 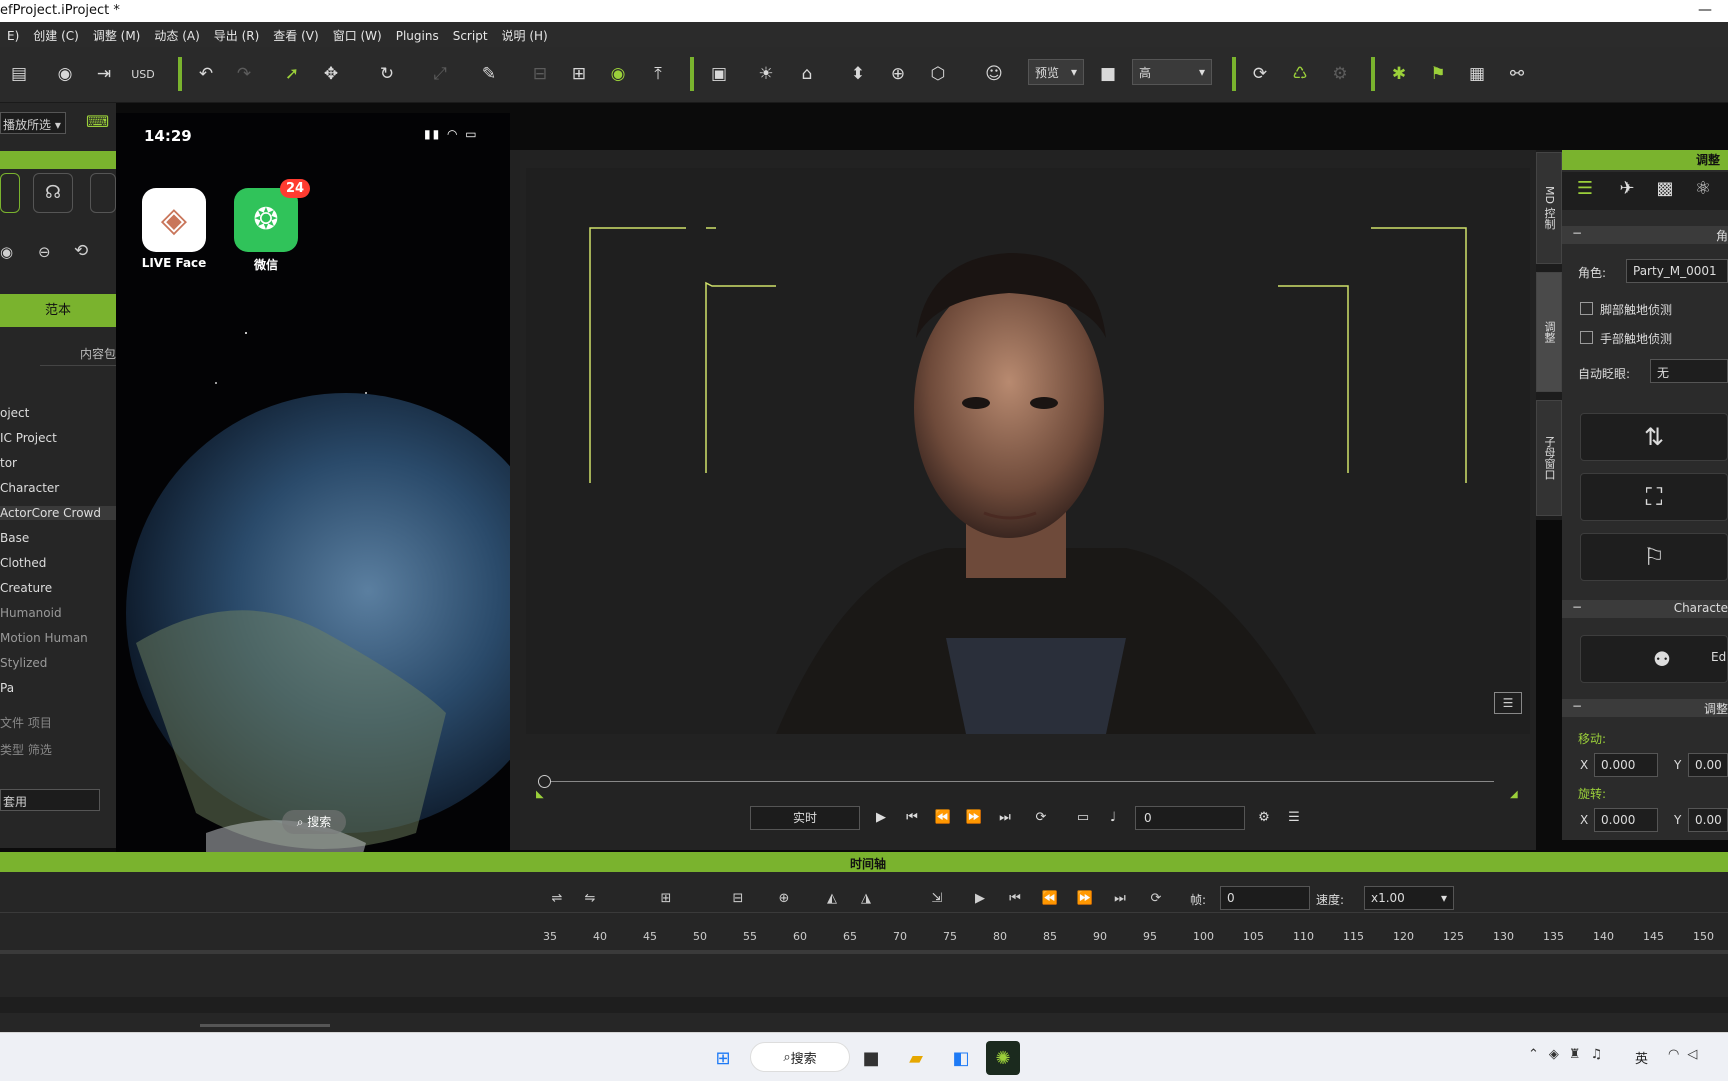 What do you see at coordinates (1654, 557) in the screenshot?
I see `collision-button: ⚐` at bounding box center [1654, 557].